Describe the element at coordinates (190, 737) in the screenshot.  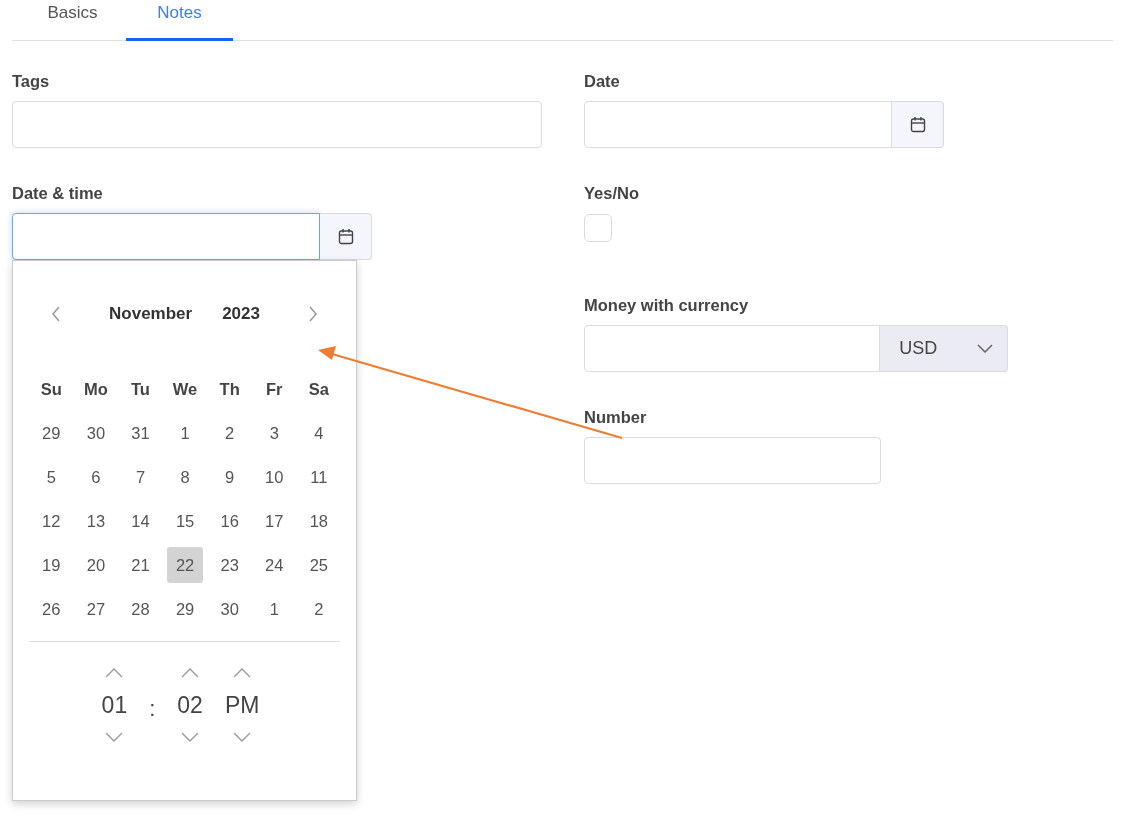
I see `decrement-minute-icon` at that location.